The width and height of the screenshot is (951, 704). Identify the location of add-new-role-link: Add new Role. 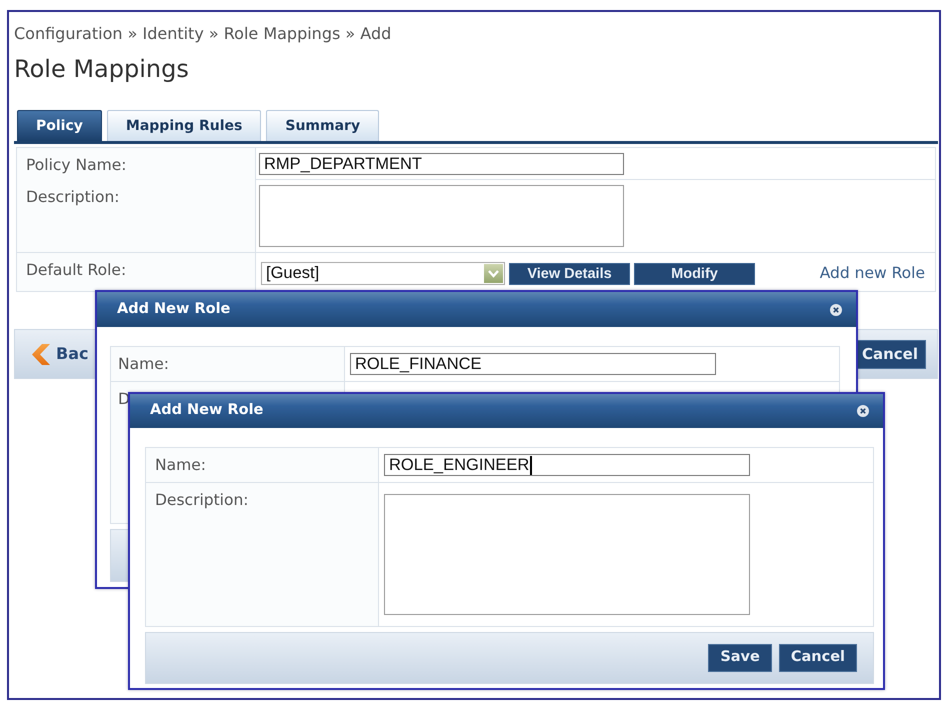
(872, 274).